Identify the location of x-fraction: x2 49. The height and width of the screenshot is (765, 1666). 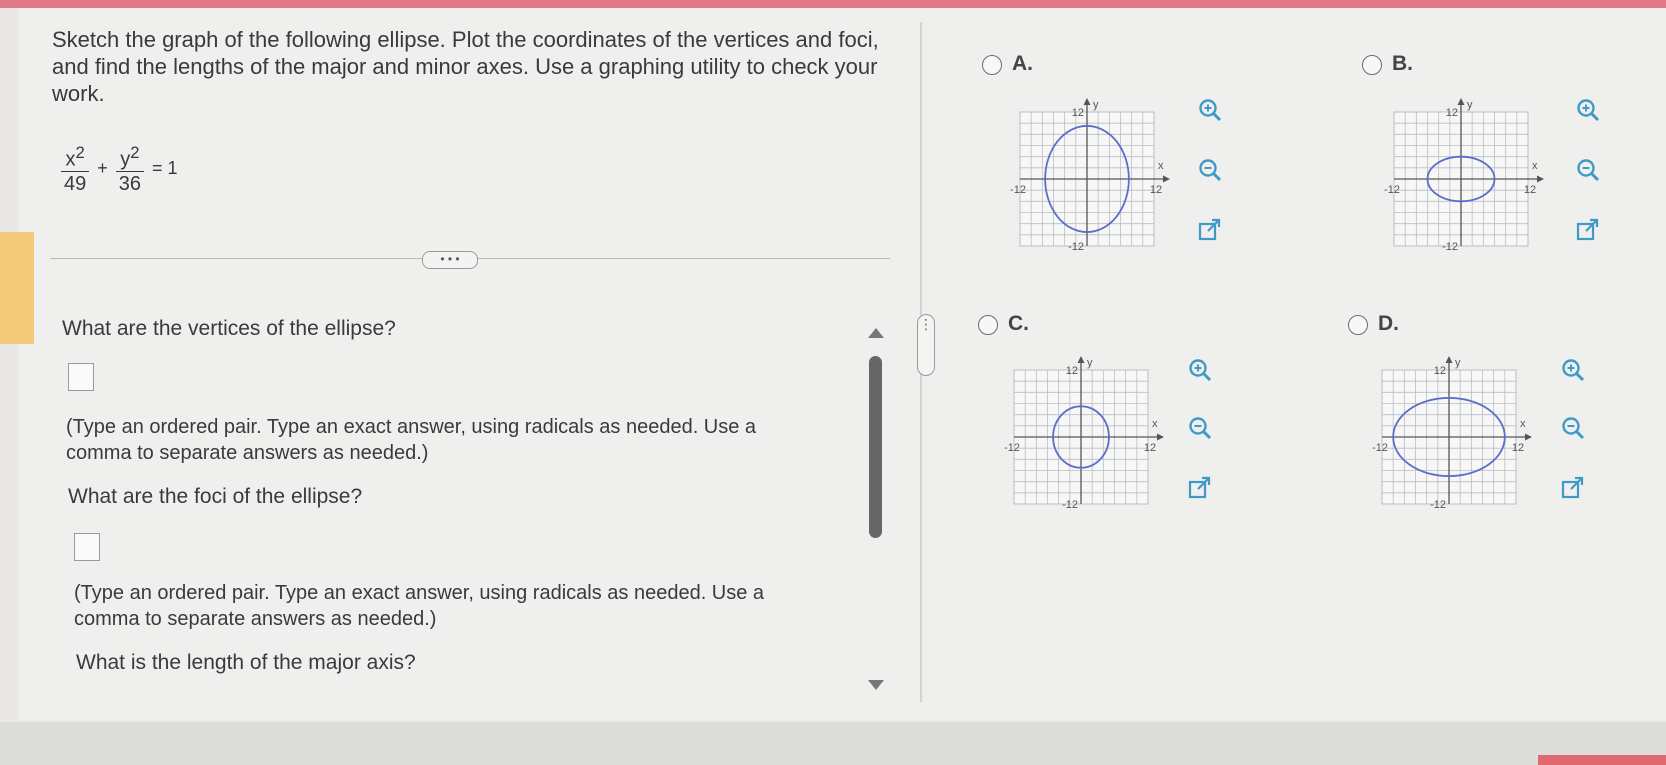
(75, 169).